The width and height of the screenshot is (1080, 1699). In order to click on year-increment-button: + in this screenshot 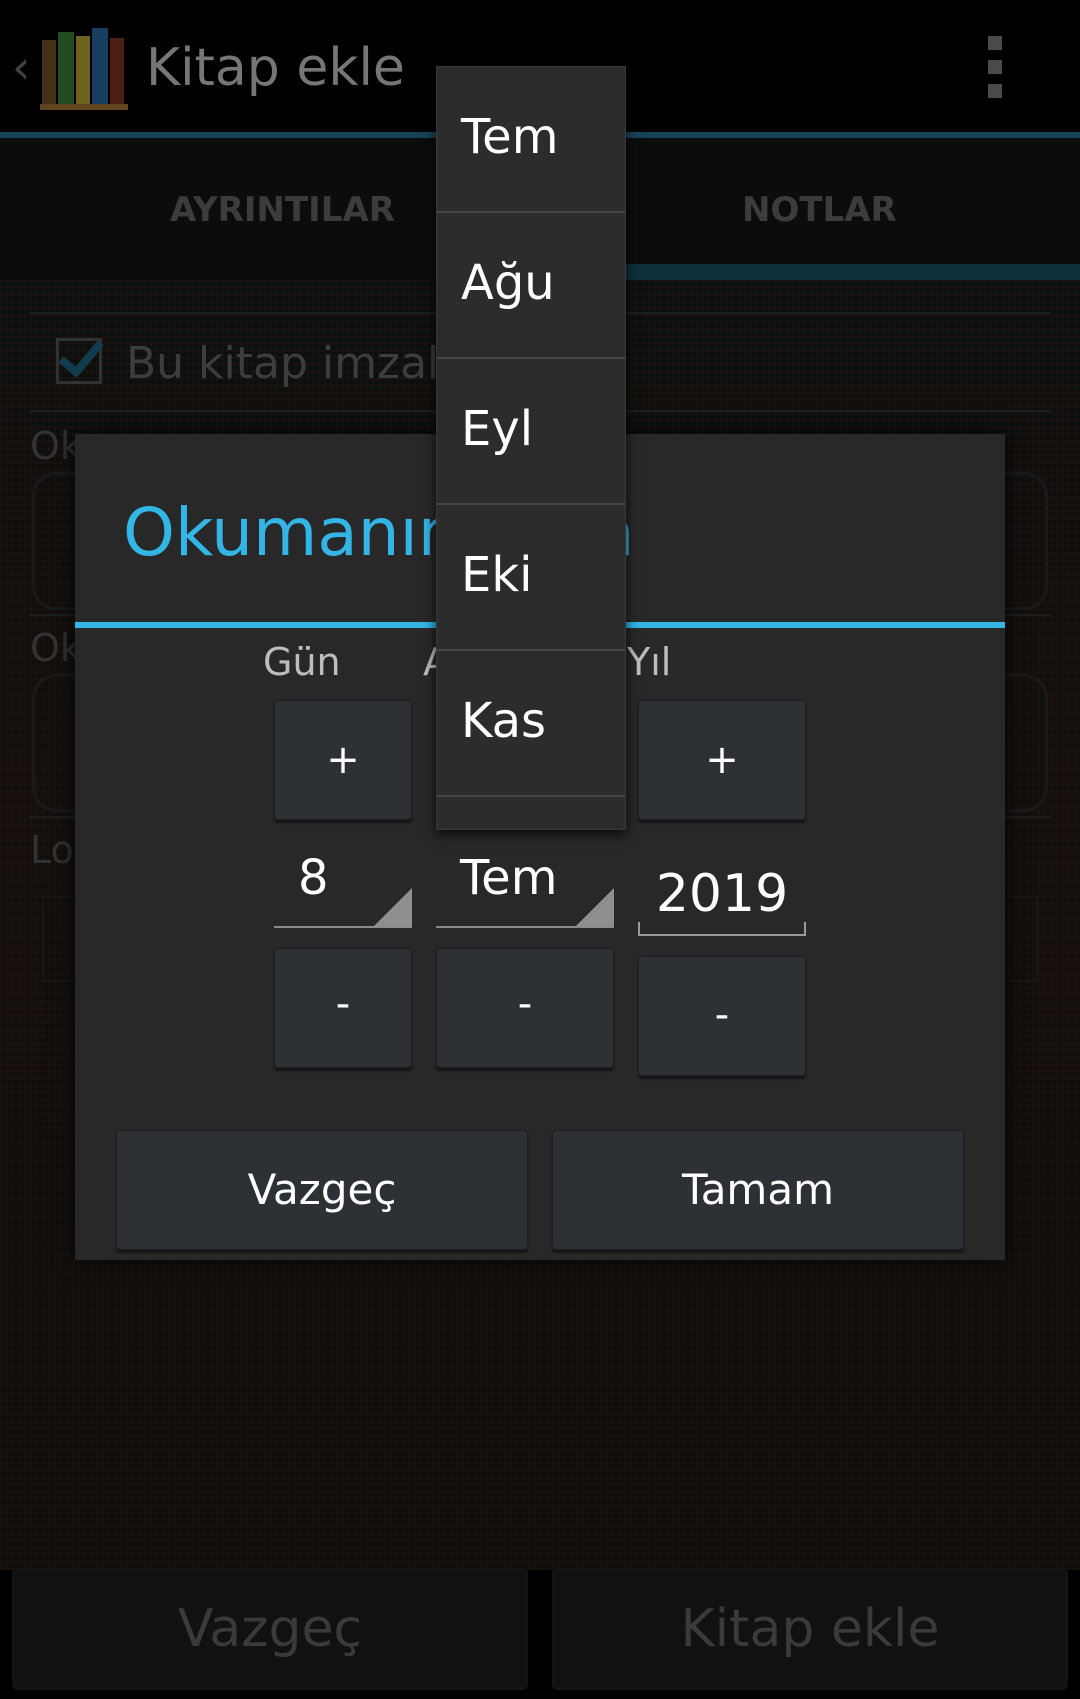, I will do `click(722, 760)`.